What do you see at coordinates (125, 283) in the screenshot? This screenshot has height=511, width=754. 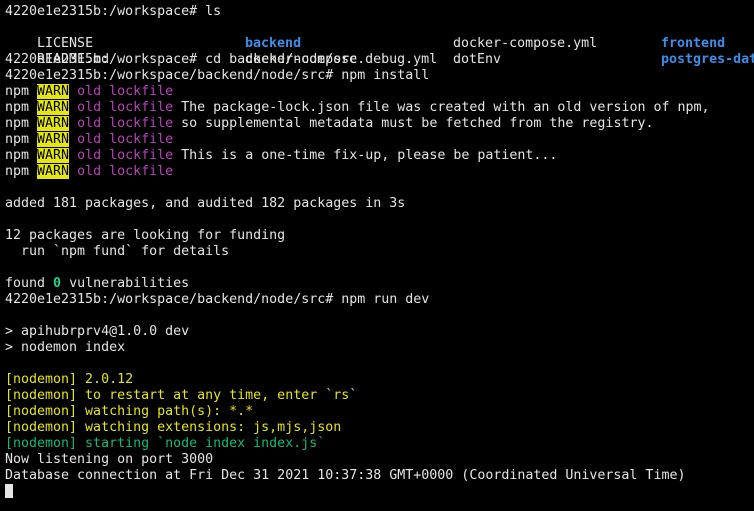 I see `found-suffix: vulnerabilities` at bounding box center [125, 283].